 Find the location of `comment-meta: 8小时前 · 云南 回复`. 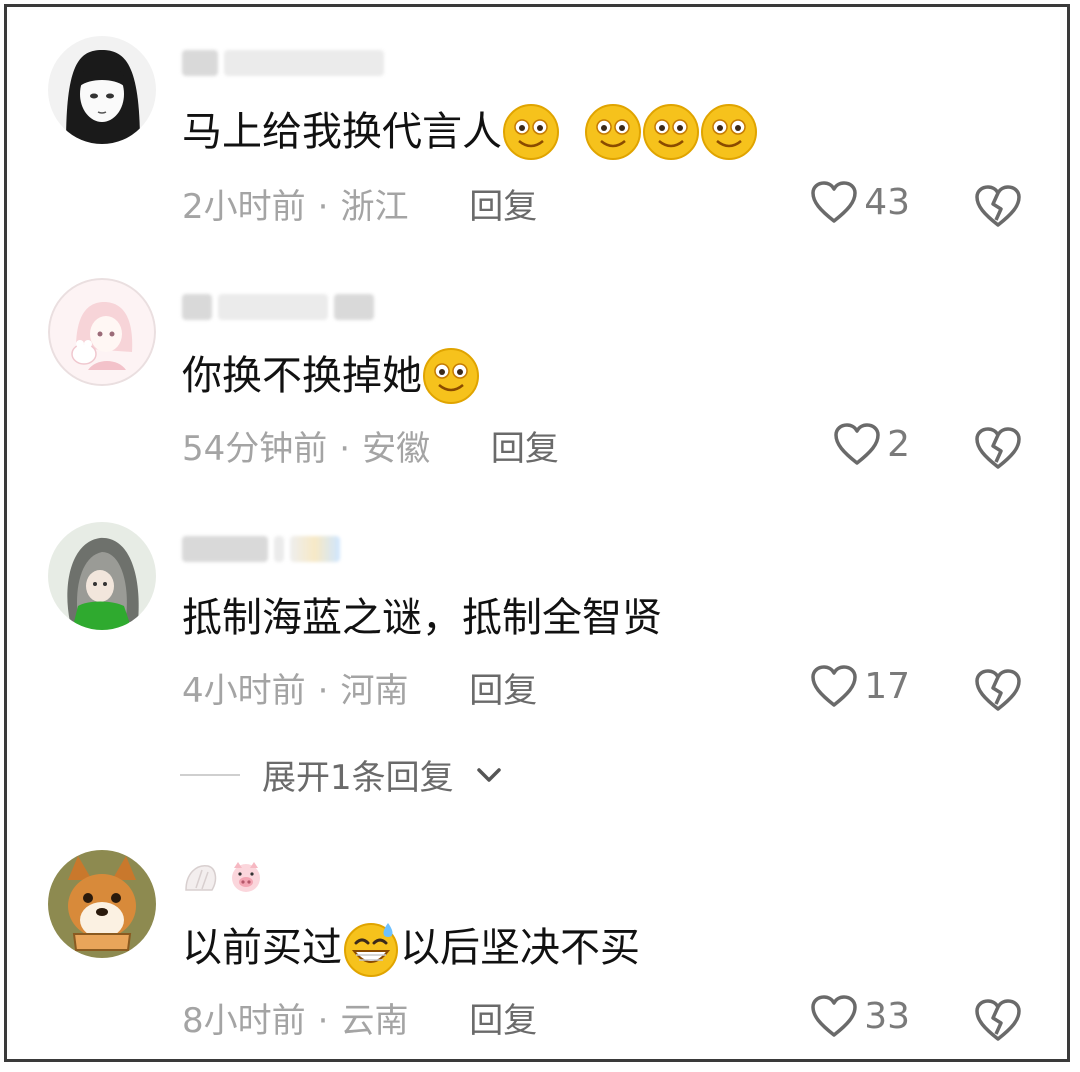

comment-meta: 8小时前 · 云南 回复 is located at coordinates (360, 1021).